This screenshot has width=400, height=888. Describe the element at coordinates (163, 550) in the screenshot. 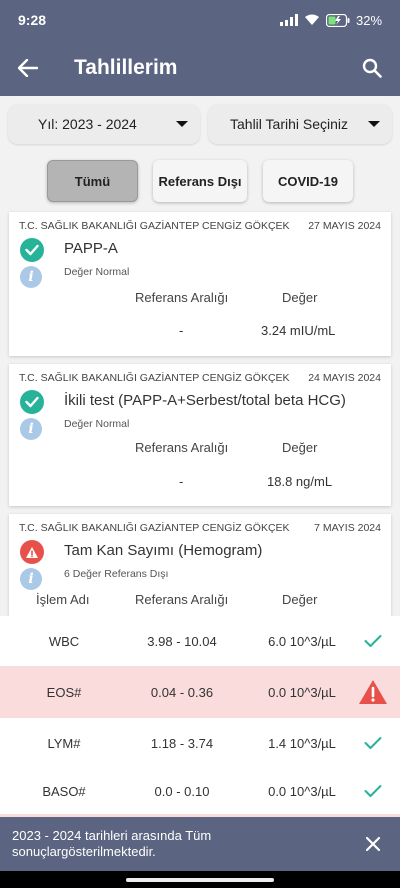

I see `test-name: Tam Kan Sayımı (Hemogram)` at that location.